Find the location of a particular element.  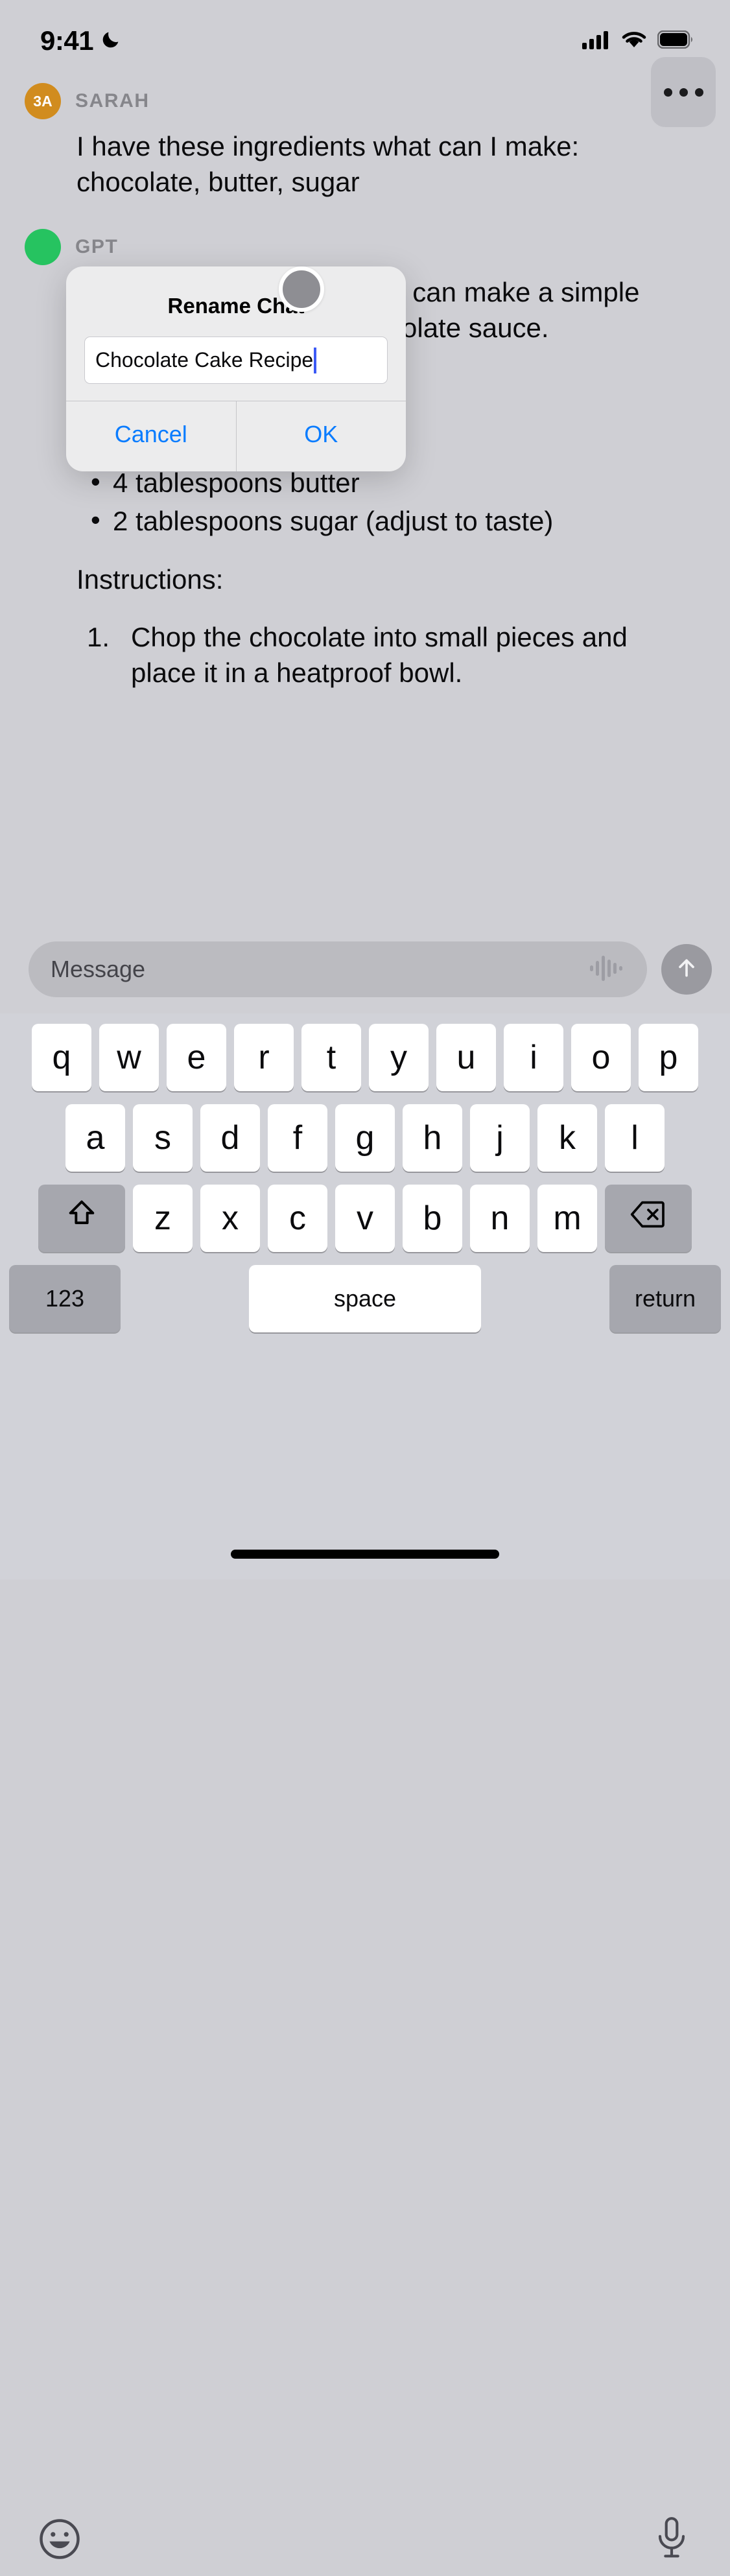

key-r: r is located at coordinates (264, 1057).